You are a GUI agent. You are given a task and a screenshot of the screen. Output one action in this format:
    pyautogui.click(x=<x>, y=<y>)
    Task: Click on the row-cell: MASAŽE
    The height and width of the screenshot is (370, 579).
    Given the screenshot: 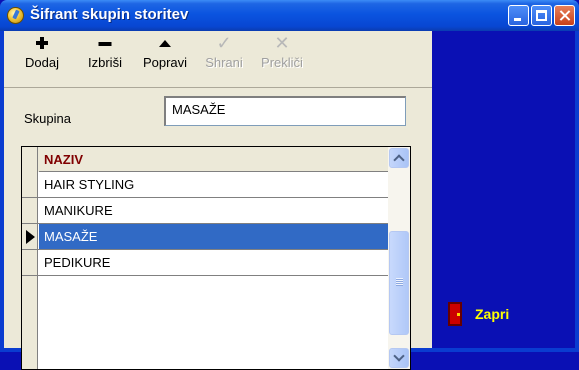 What is the action you would take?
    pyautogui.click(x=213, y=236)
    